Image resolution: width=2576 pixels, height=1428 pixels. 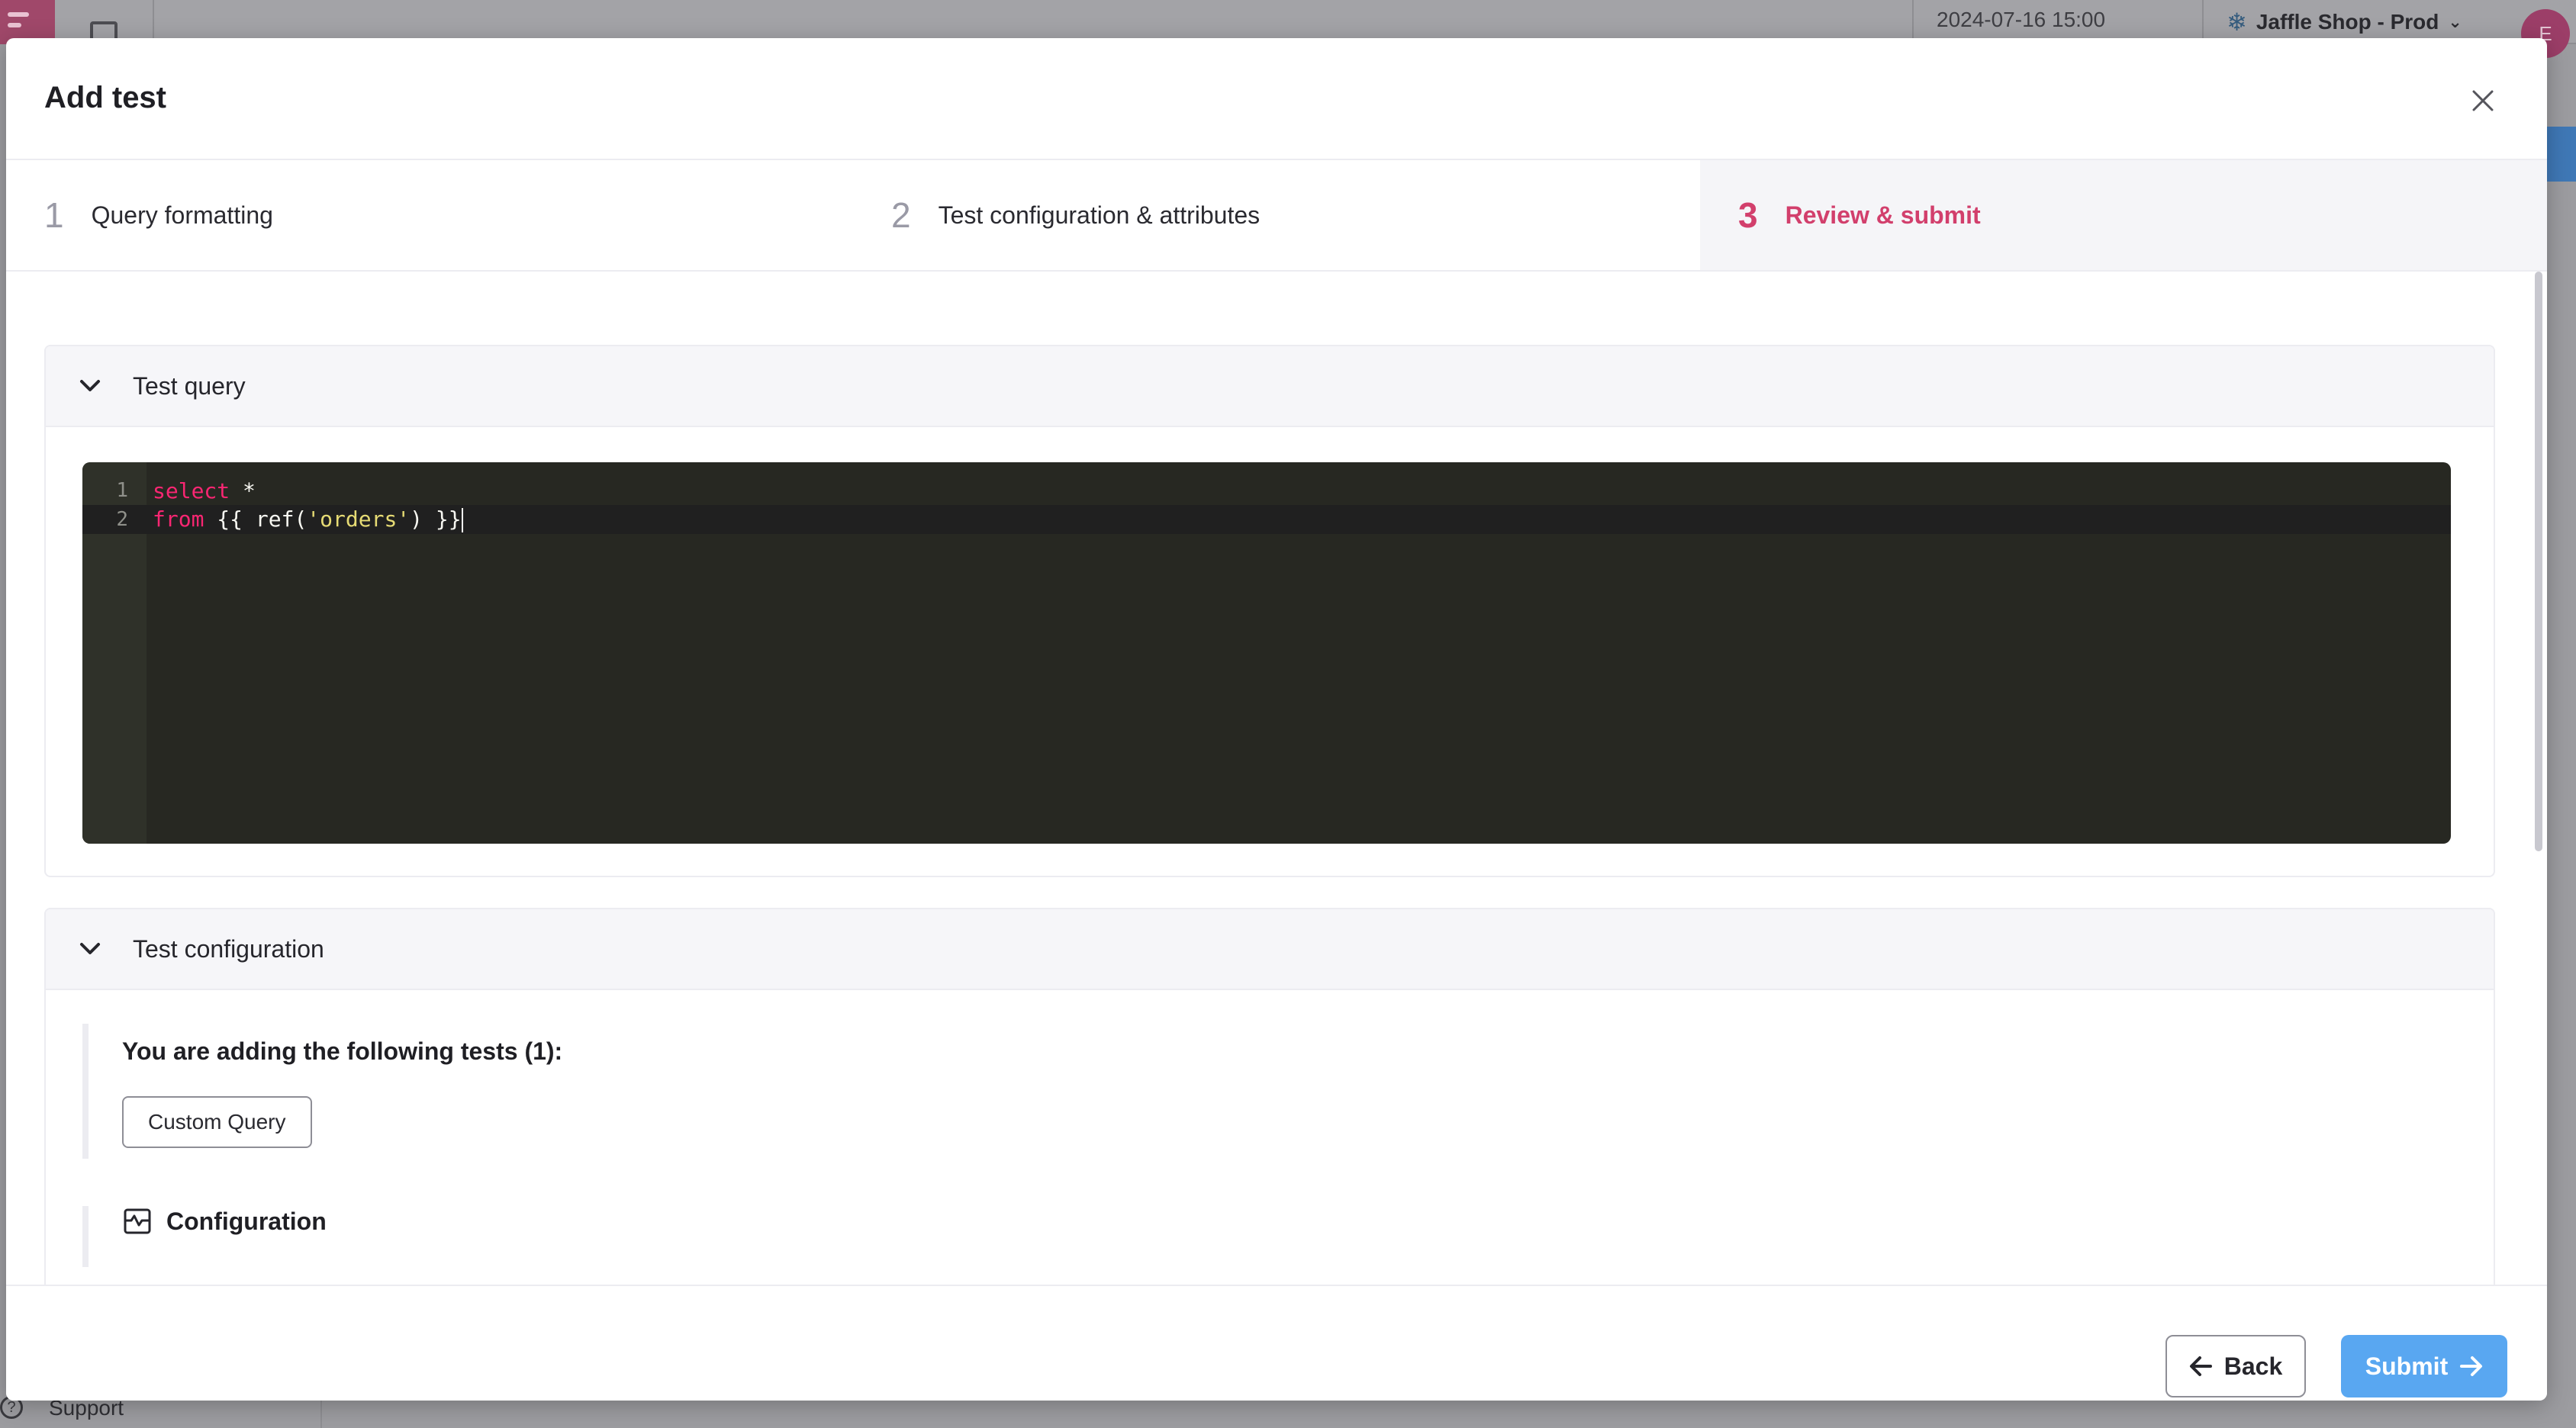 I want to click on step-review-submit: 3 Review & submit, so click(x=2123, y=215).